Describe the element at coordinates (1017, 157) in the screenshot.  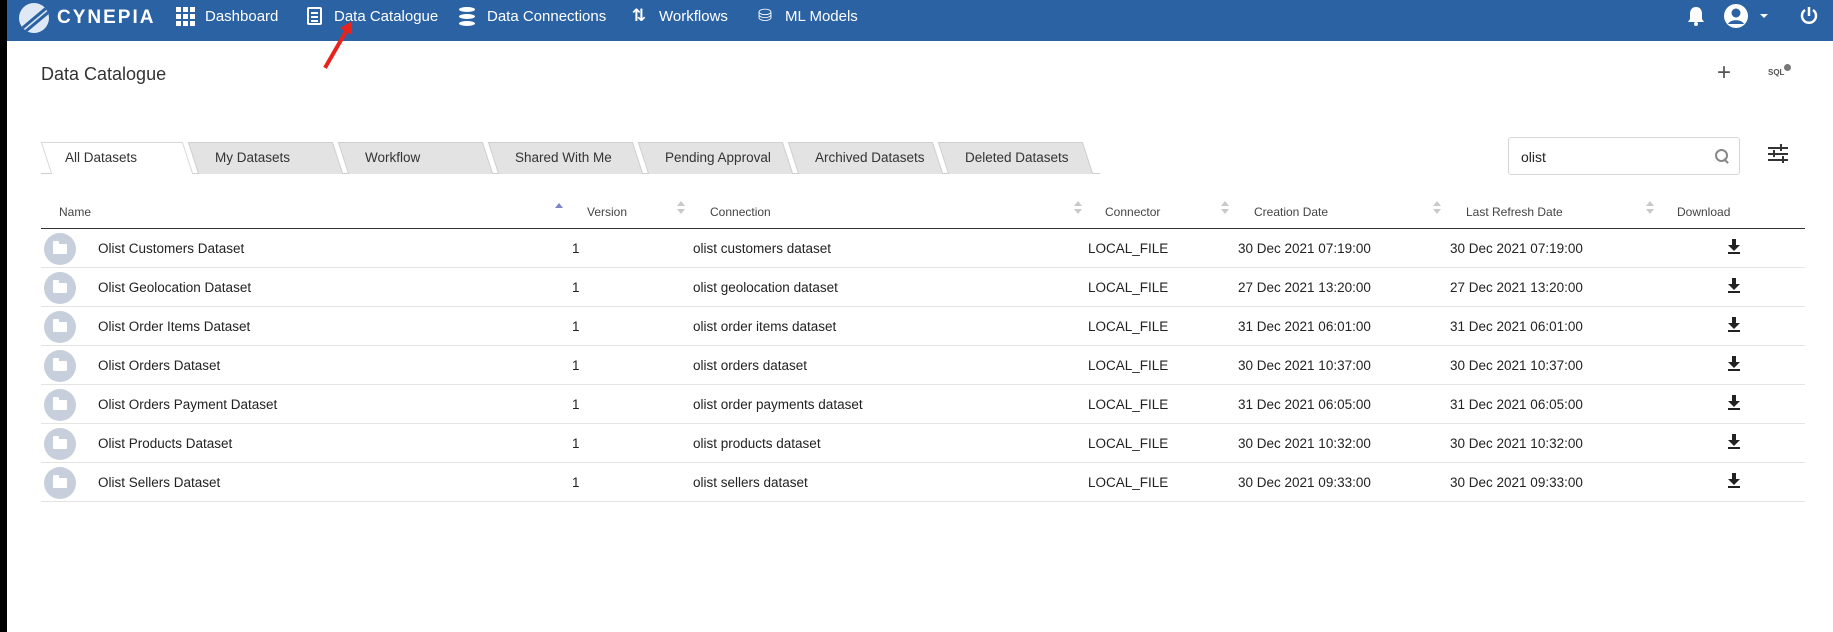
I see `tab-label: Deleted Datasets` at that location.